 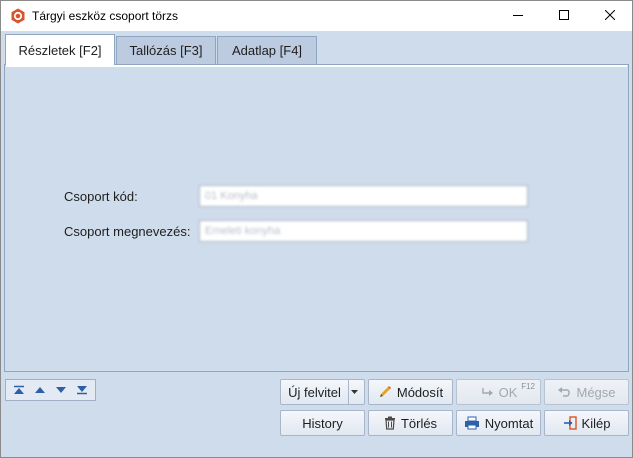 I want to click on history-button: History, so click(x=322, y=423).